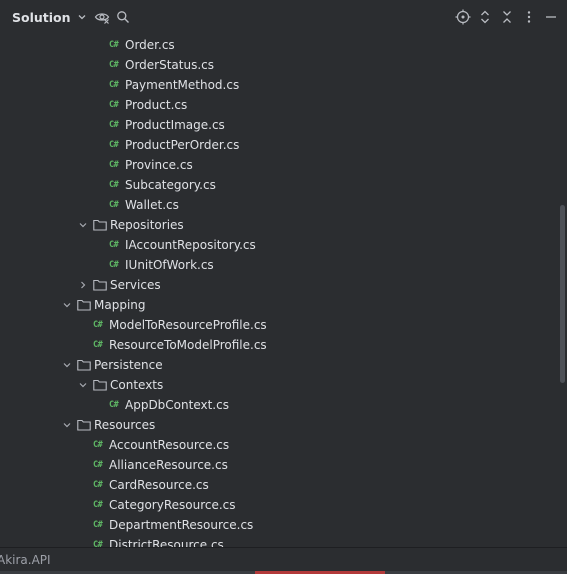  Describe the element at coordinates (102, 17) in the screenshot. I see `eye-hidden-icon` at that location.